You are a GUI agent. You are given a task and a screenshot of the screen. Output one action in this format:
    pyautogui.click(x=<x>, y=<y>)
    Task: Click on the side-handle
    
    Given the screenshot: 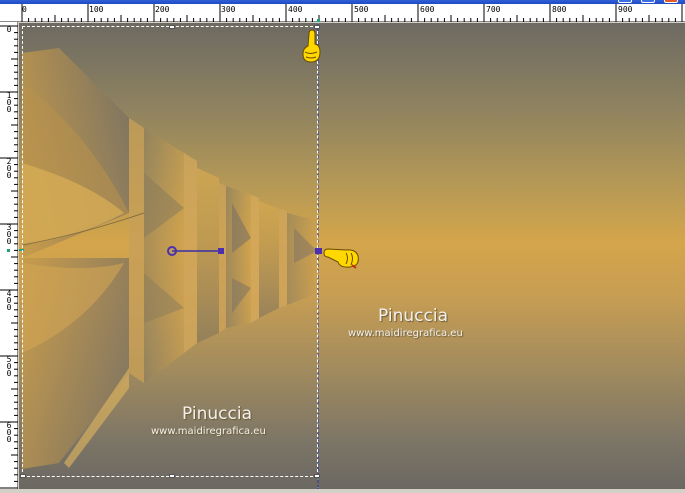 What is the action you would take?
    pyautogui.click(x=318, y=251)
    